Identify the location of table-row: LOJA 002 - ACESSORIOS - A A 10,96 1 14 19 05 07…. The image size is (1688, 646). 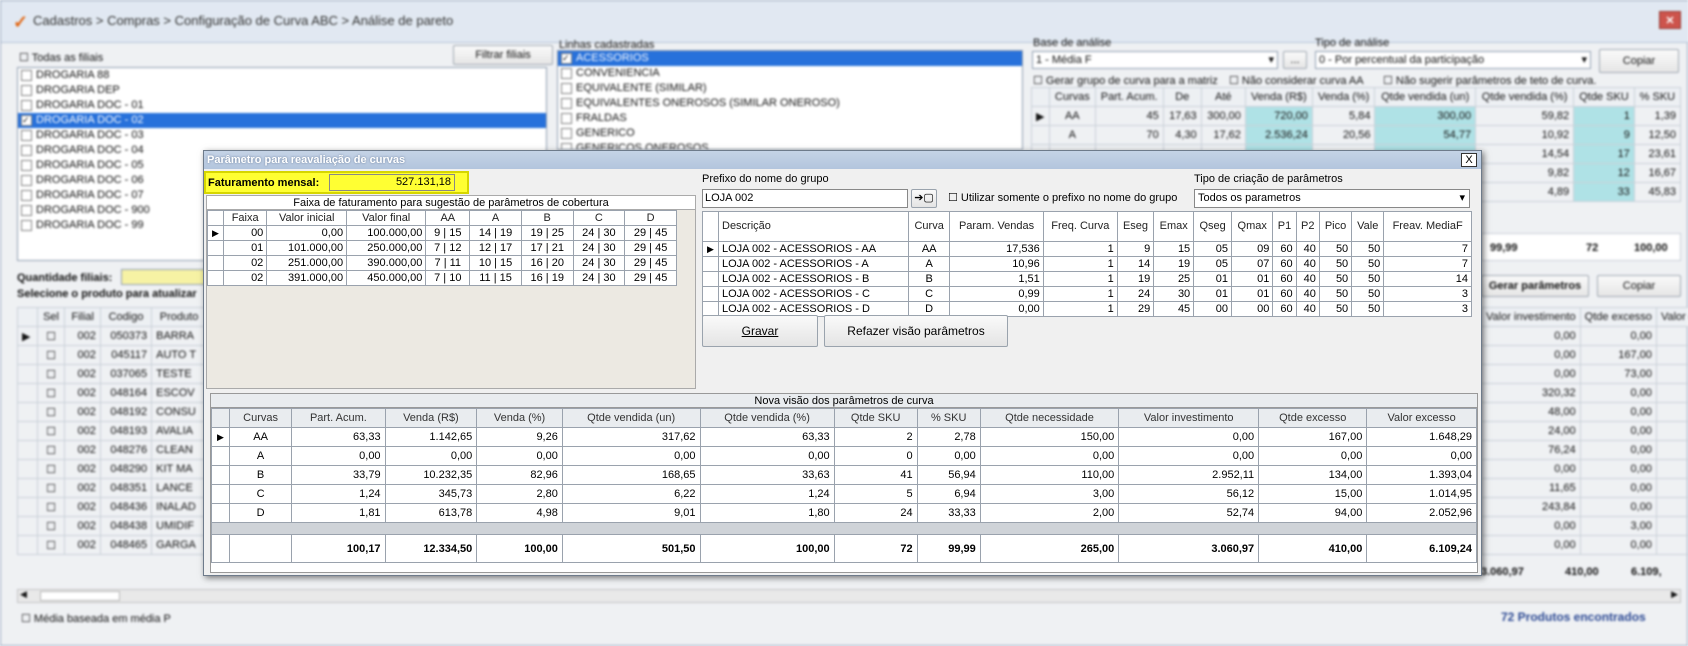
(1087, 264).